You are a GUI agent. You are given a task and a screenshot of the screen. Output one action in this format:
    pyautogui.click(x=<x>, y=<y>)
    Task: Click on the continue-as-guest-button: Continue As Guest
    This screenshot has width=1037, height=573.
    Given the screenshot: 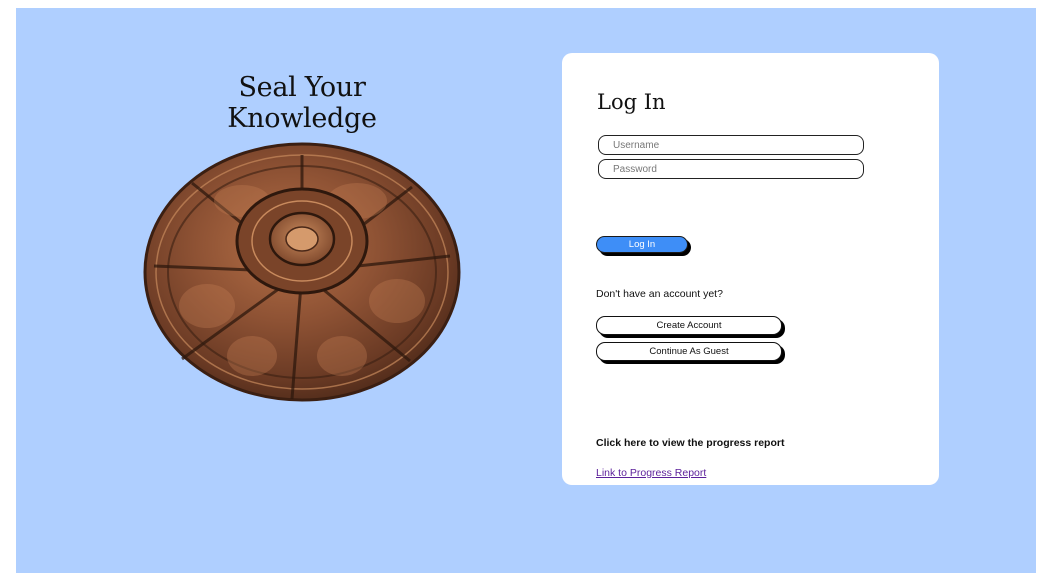 What is the action you would take?
    pyautogui.click(x=689, y=351)
    